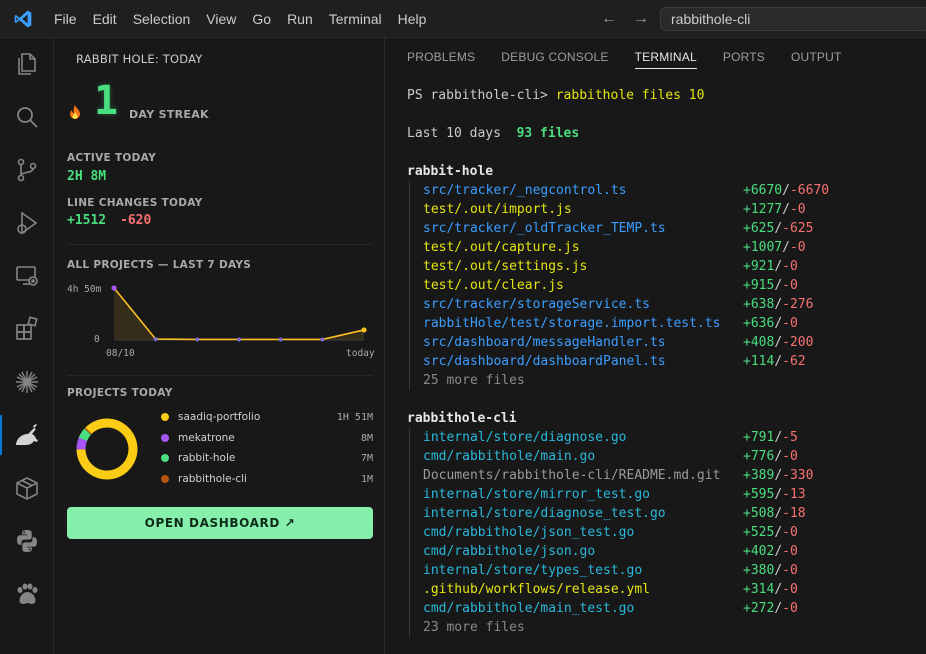 The image size is (926, 654). What do you see at coordinates (610, 285) in the screenshot?
I see `file-row: test/.out/clear.js +915/-0` at bounding box center [610, 285].